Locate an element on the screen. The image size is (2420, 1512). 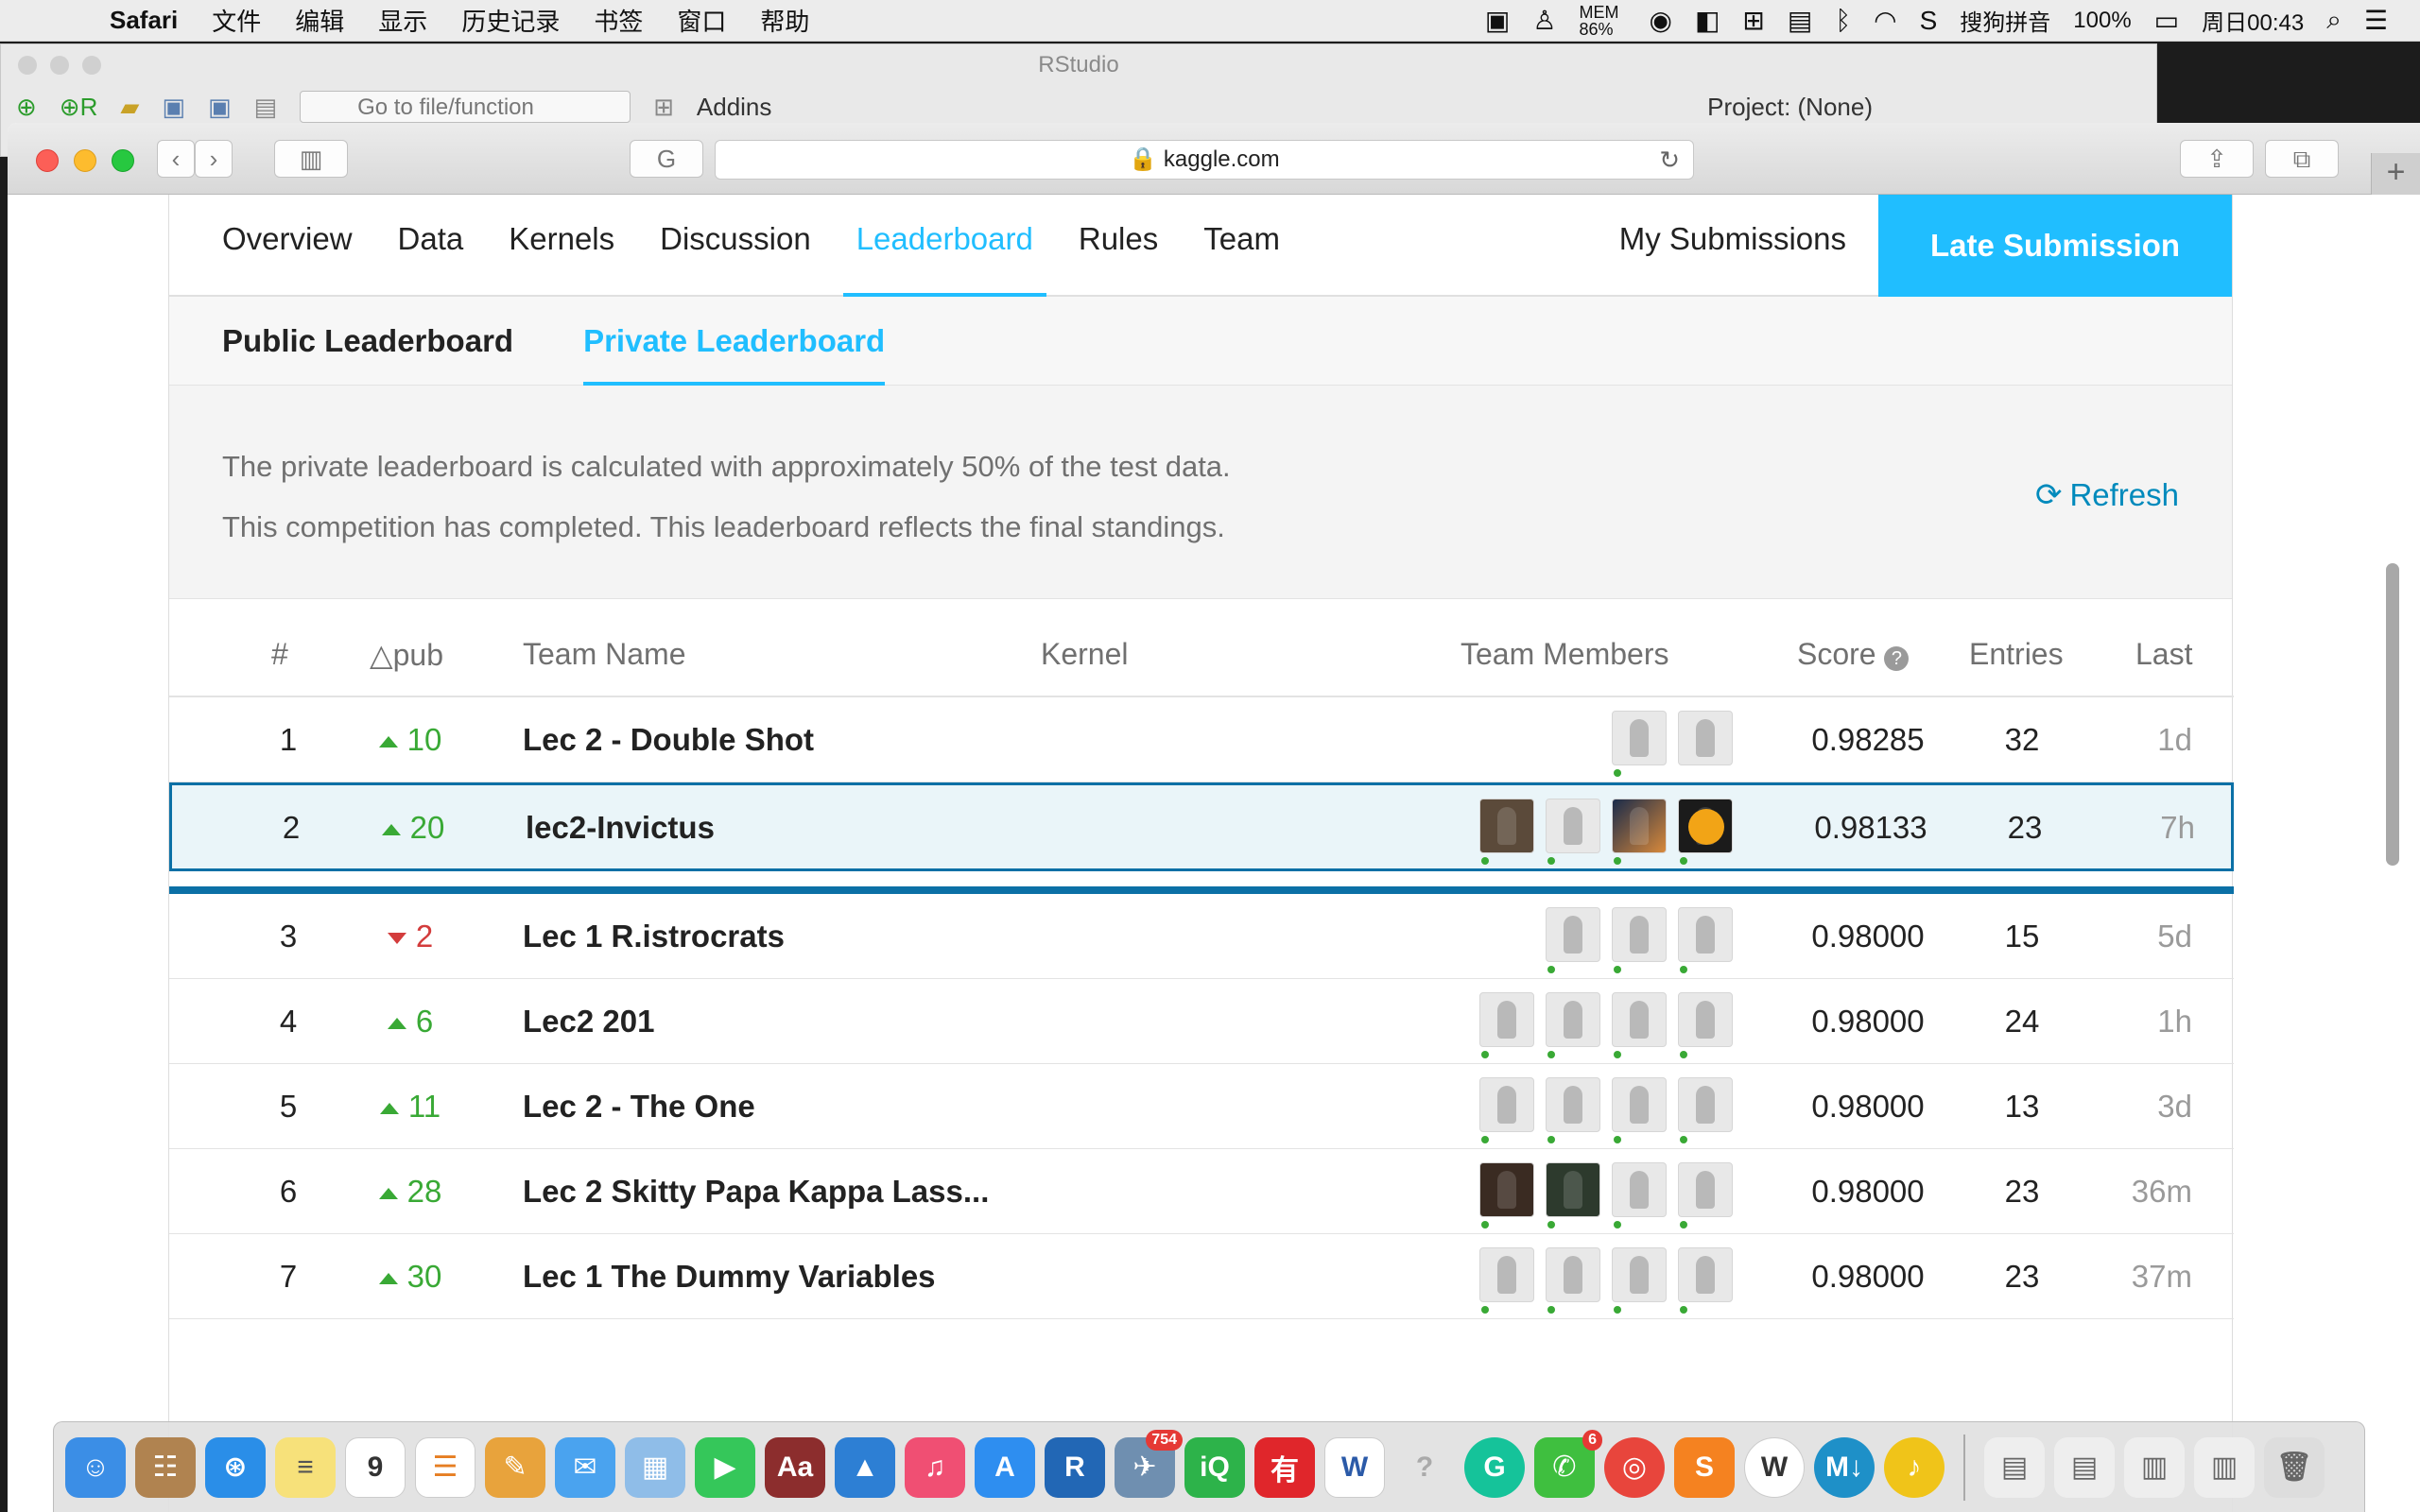
facetime-icon: ▶ is located at coordinates (725, 1467).